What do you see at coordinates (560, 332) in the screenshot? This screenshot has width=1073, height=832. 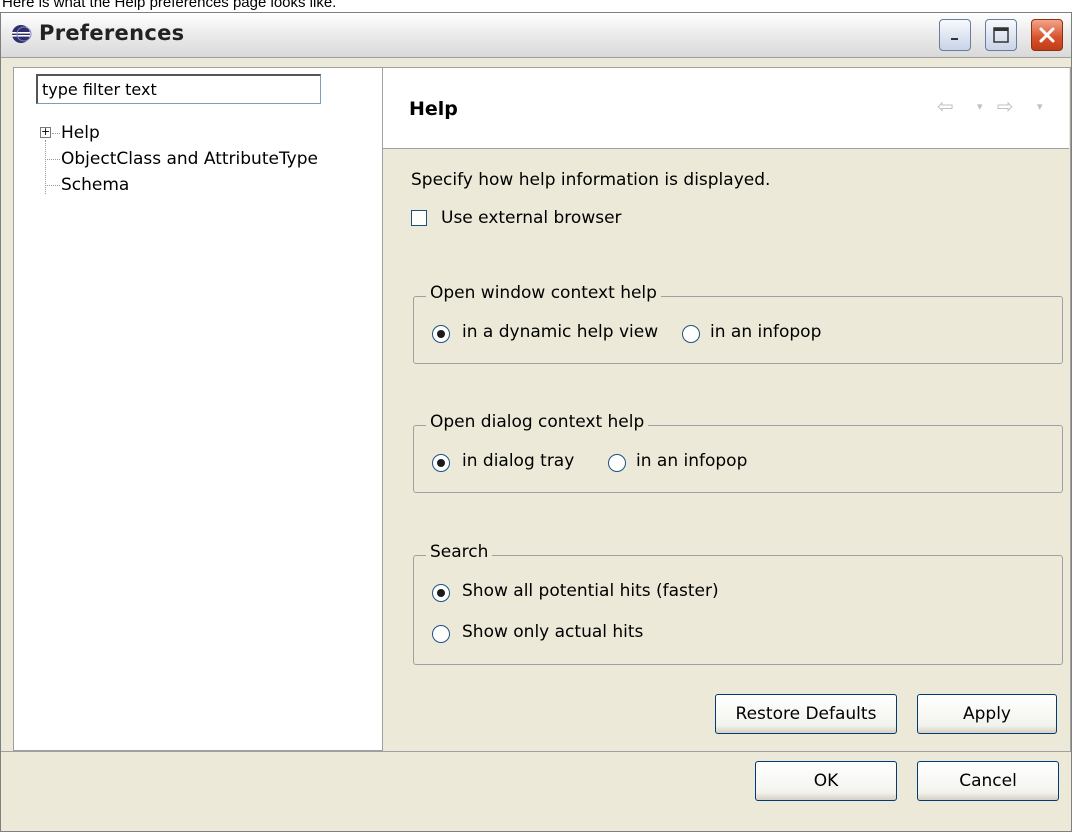 I see `radio-label: in a dynamic help view` at bounding box center [560, 332].